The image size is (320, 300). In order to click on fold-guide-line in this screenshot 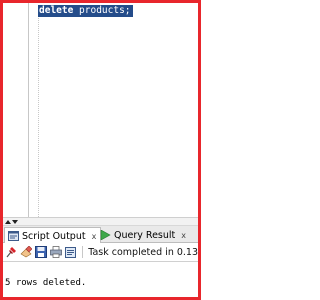, I will do `click(38, 116)`.